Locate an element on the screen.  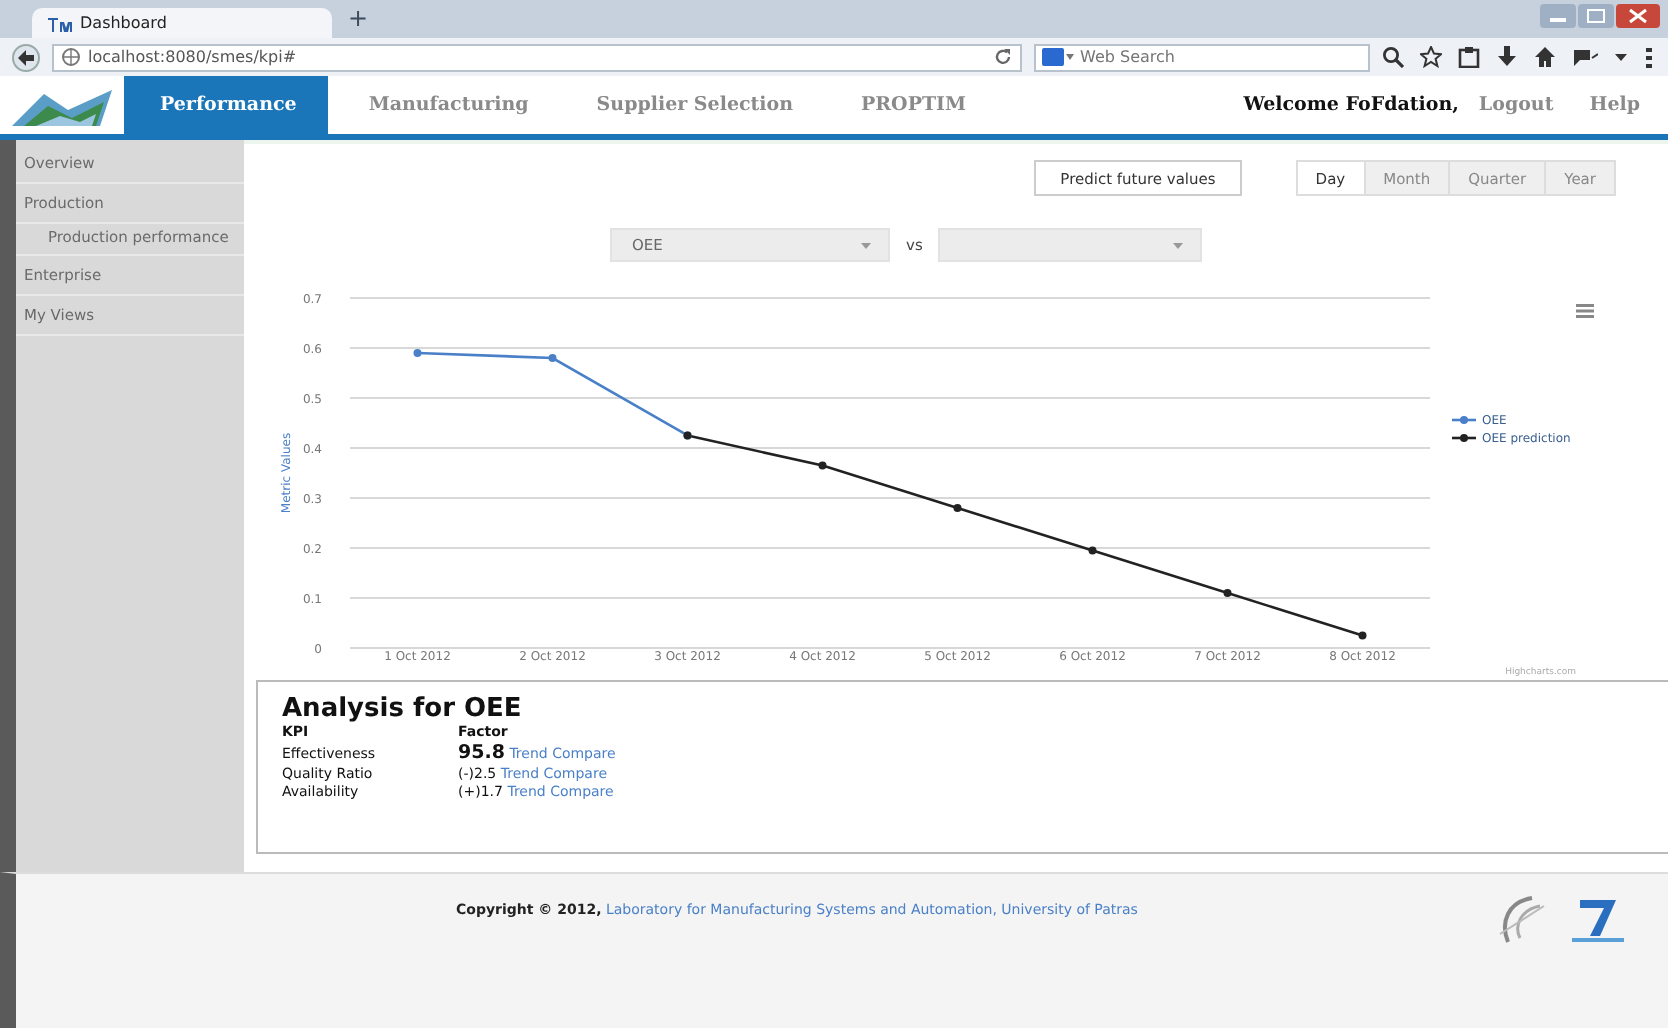
star-icon is located at coordinates (1431, 57).